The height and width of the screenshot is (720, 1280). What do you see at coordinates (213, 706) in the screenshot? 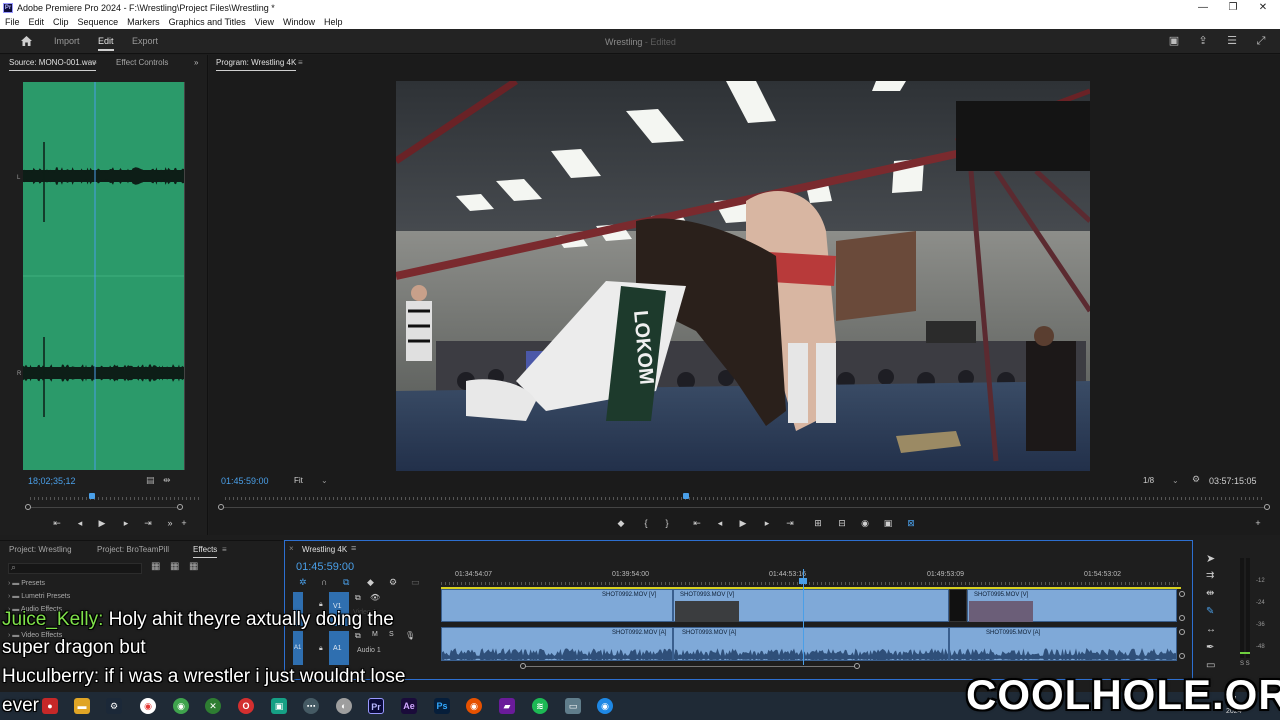
I see `xbox-icon: ✕` at bounding box center [213, 706].